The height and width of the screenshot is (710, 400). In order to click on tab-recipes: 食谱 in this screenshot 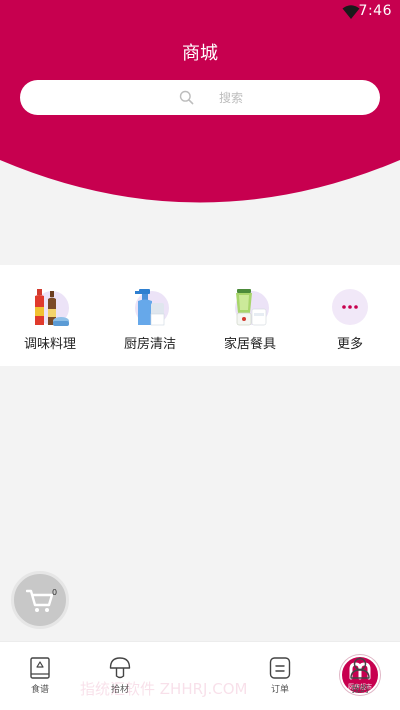, I will do `click(40, 676)`.